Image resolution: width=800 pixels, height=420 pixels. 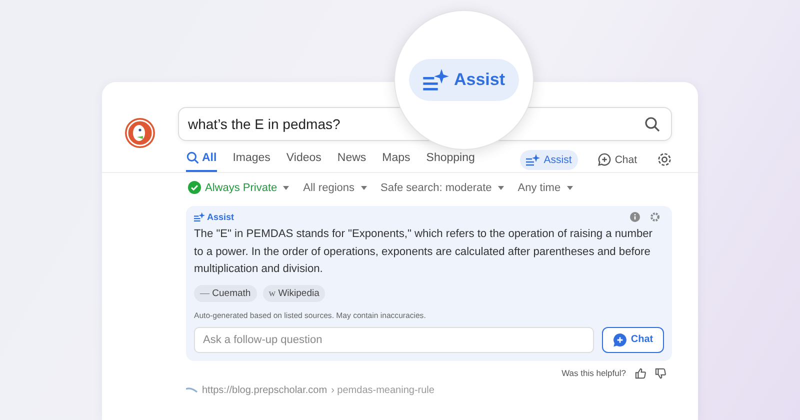 What do you see at coordinates (194, 187) in the screenshot?
I see `check-circle-icon` at bounding box center [194, 187].